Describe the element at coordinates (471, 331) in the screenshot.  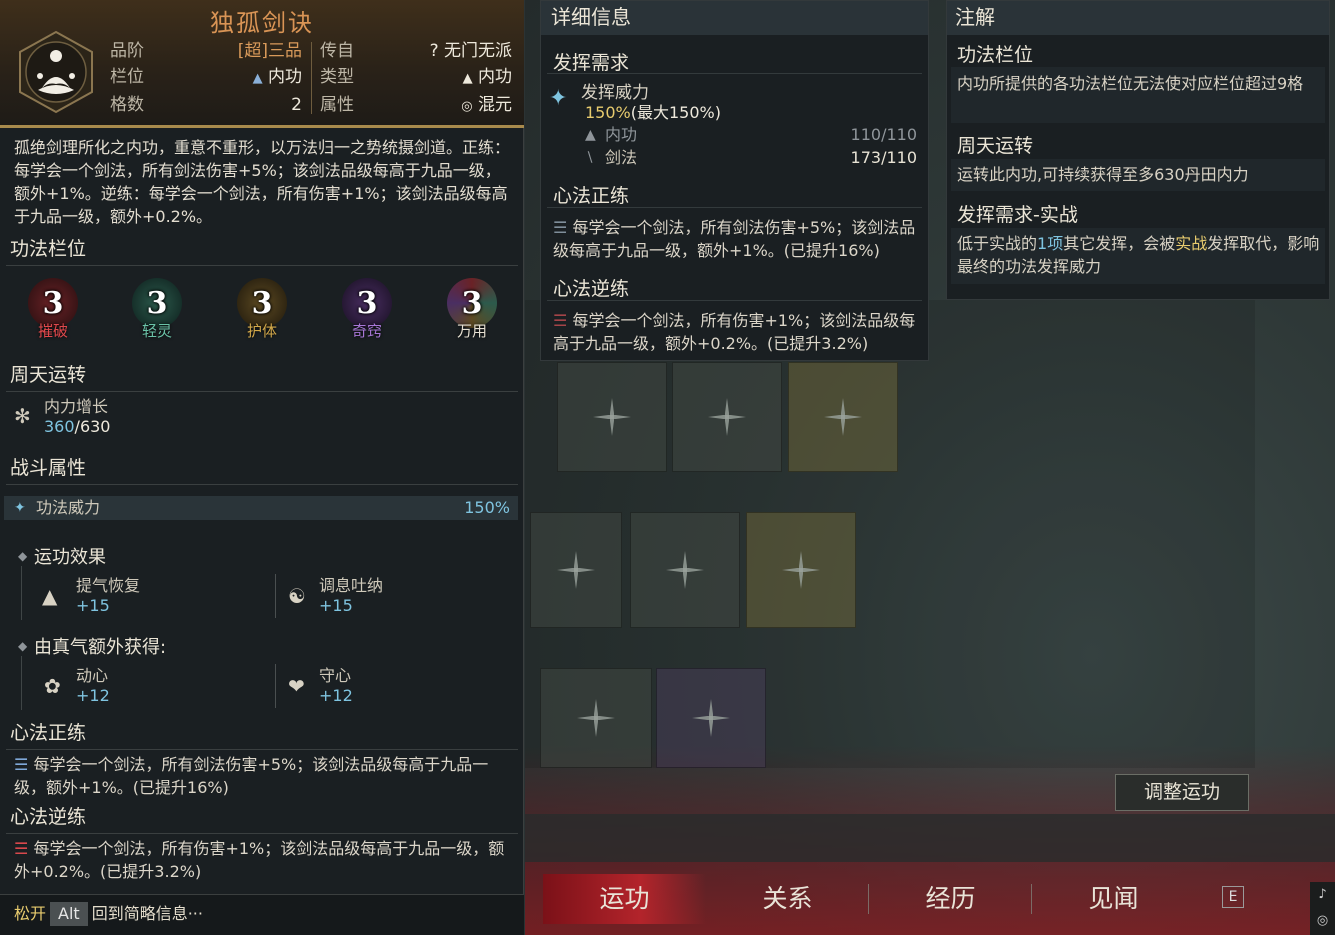
I see `slot-wanyong-label: 万用` at that location.